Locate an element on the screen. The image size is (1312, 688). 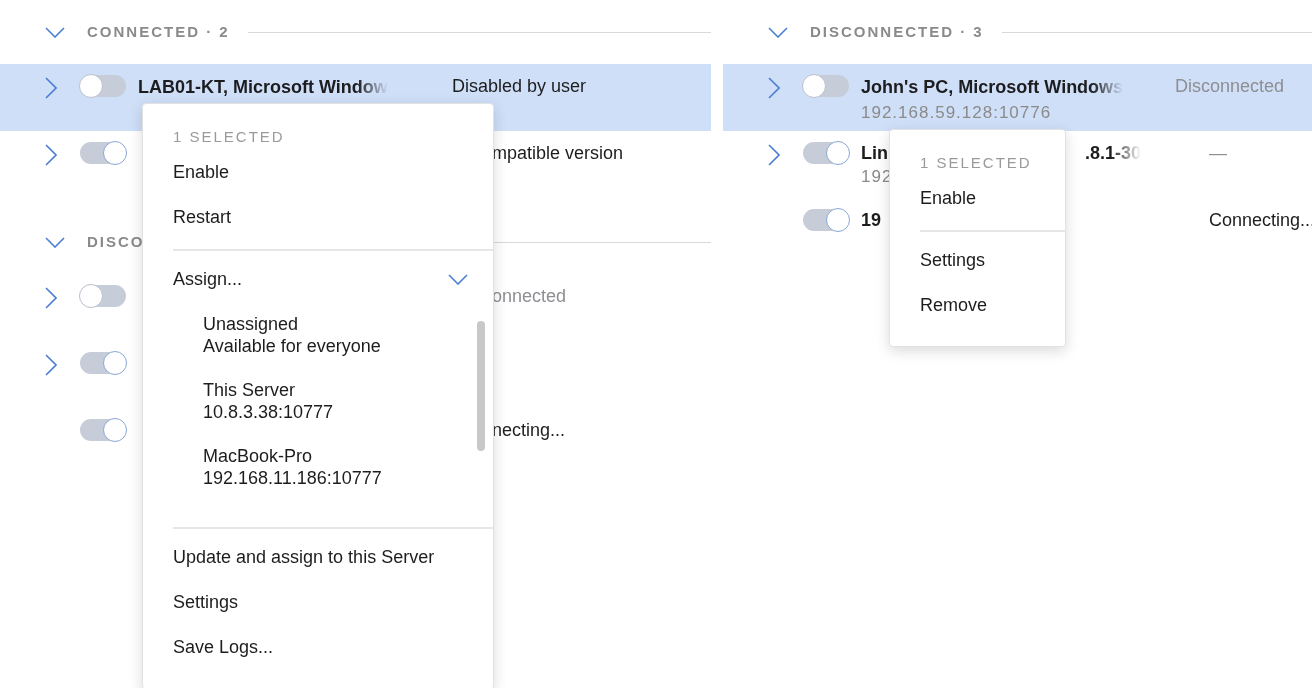
menu-item: Remove is located at coordinates (977, 305).